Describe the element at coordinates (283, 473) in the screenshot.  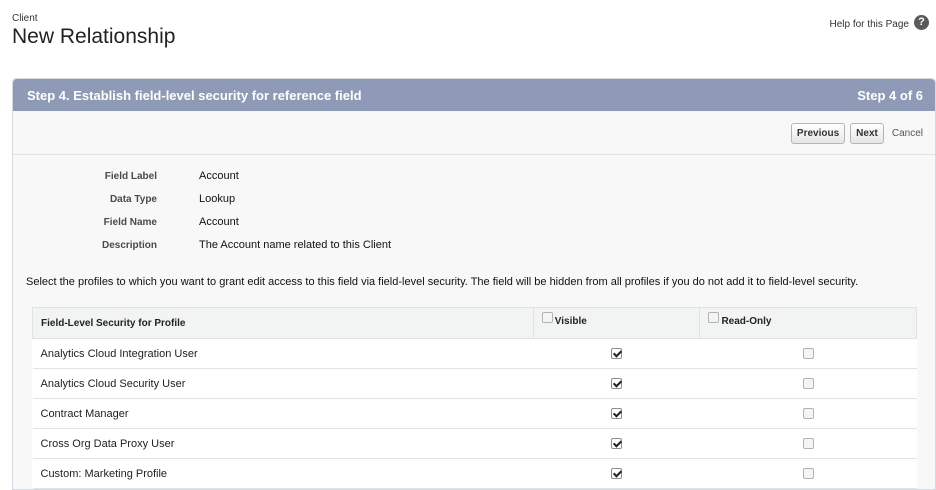
I see `profile-name: Custom: Marketing Profile` at that location.